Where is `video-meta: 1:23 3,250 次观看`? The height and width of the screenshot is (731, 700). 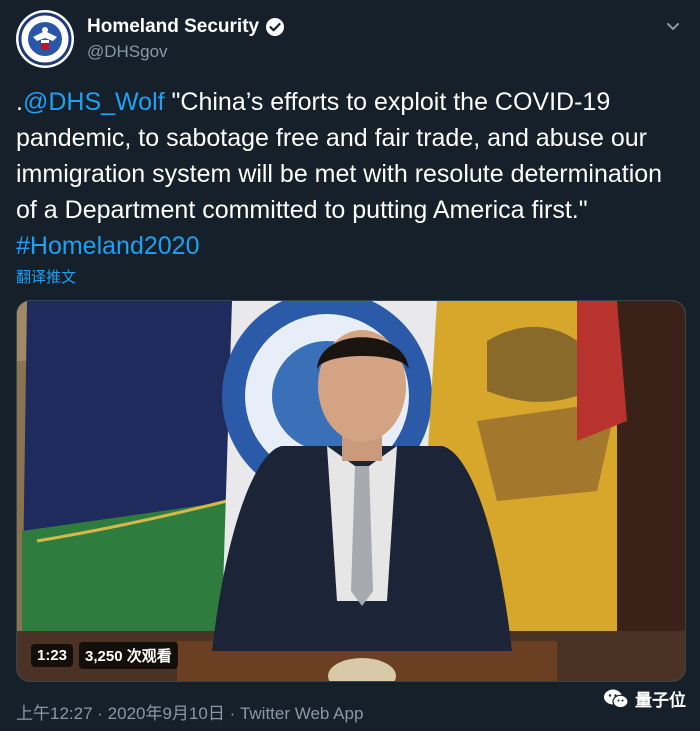
video-meta: 1:23 3,250 次观看 is located at coordinates (104, 655).